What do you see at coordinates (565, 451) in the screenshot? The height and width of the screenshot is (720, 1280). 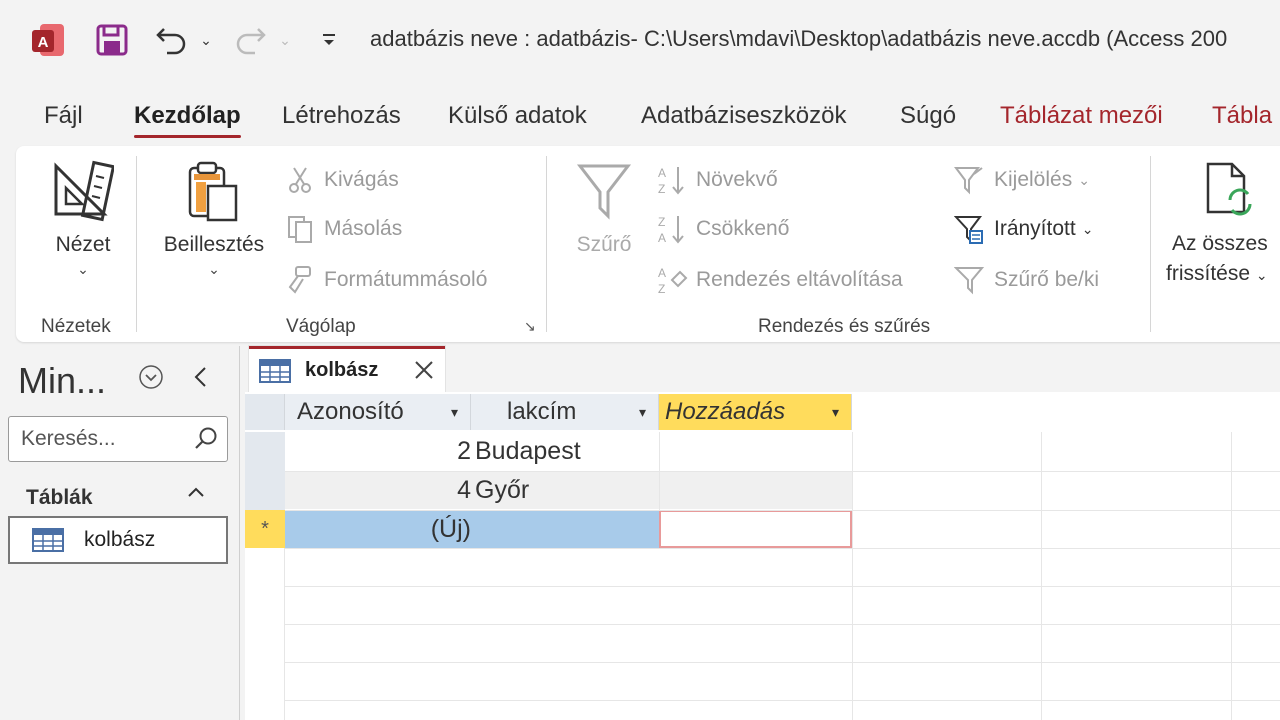 I see `cell-lakcim: Budapest` at bounding box center [565, 451].